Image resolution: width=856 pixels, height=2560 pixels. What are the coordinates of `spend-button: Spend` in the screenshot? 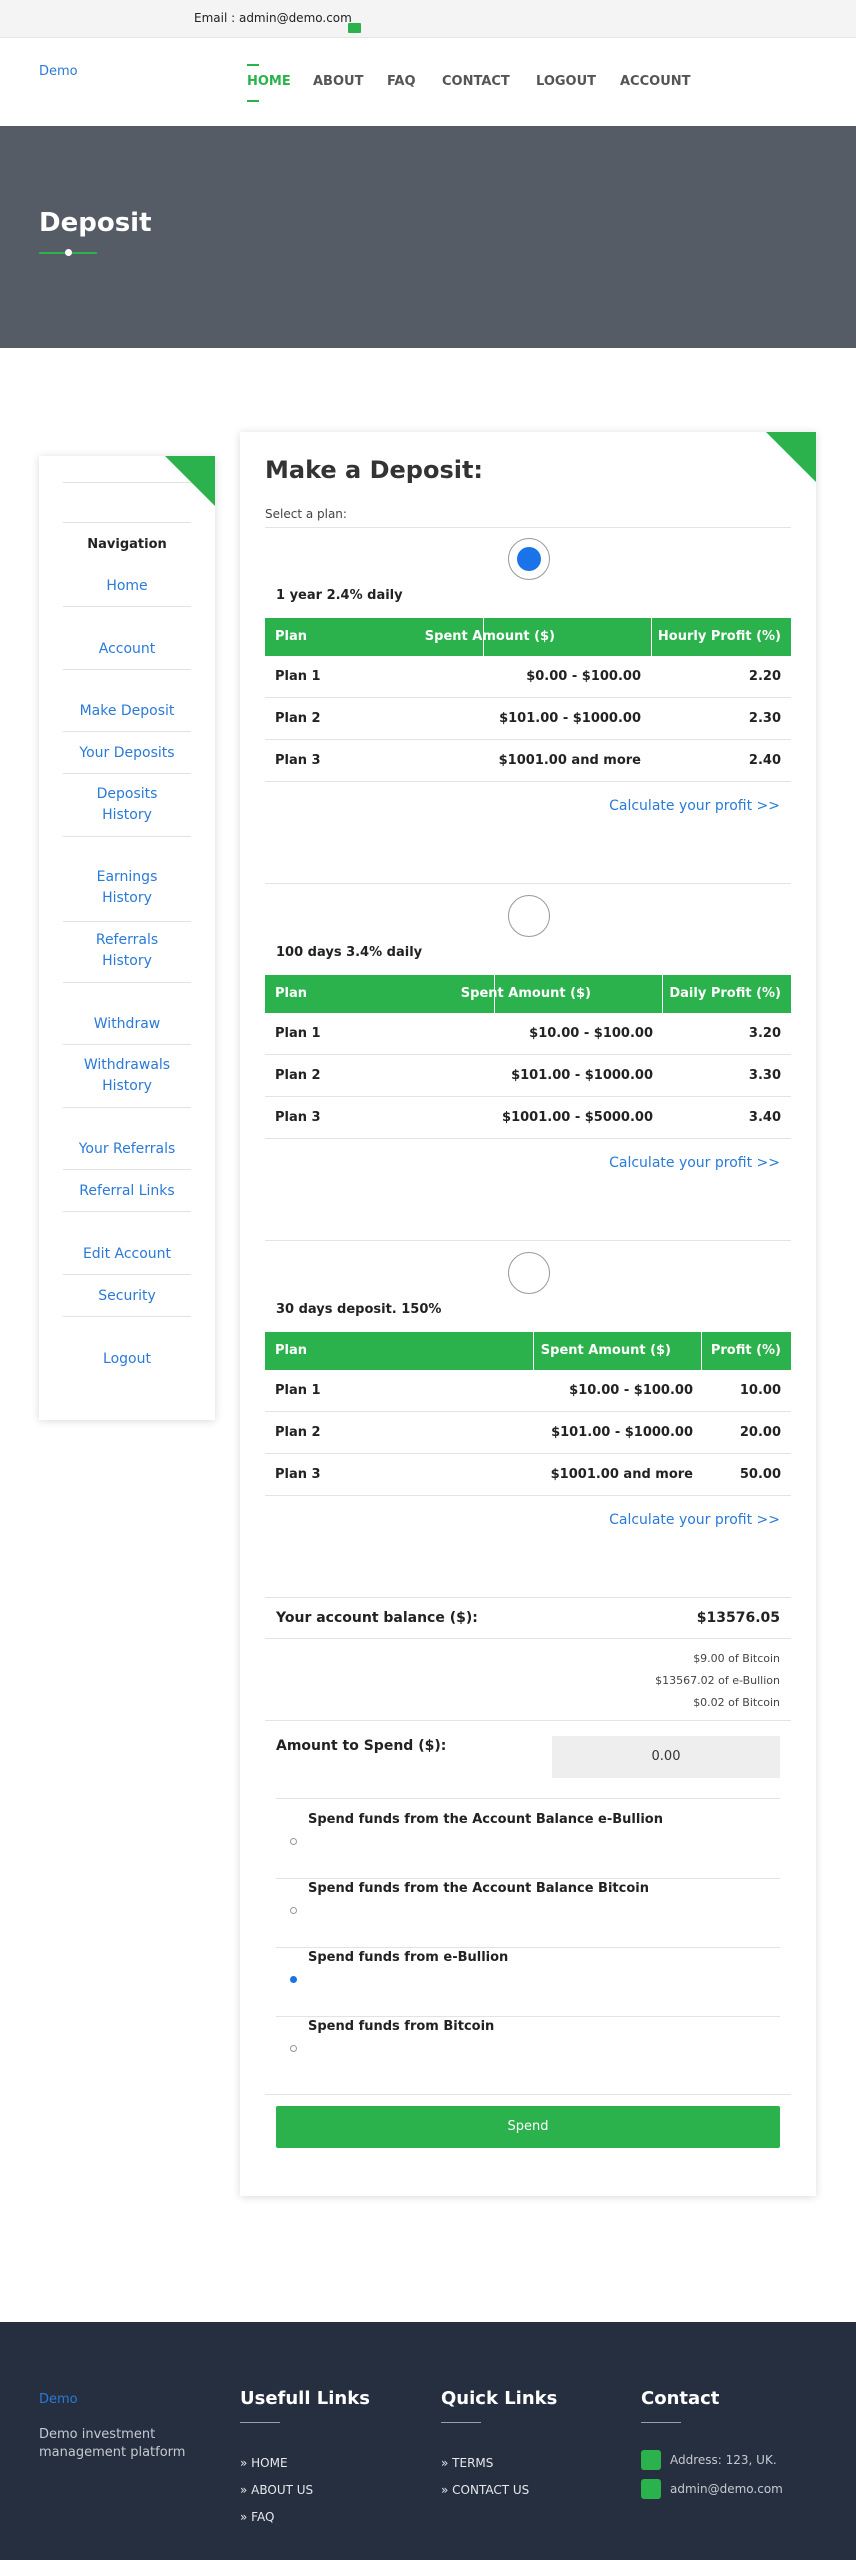 It's located at (528, 2127).